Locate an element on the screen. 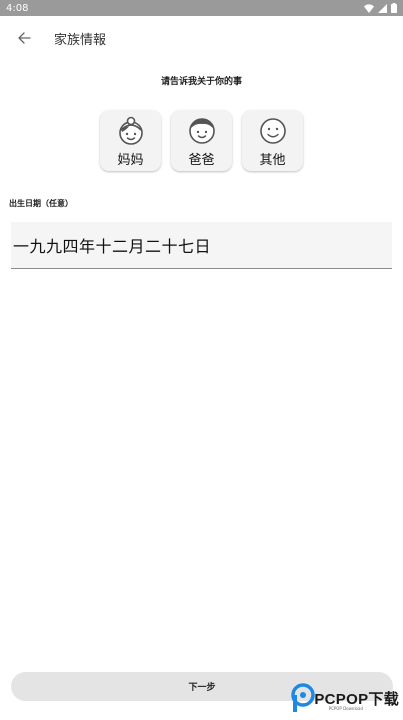 Image resolution: width=403 pixels, height=720 pixels. choice-mom-label: 妈妈 is located at coordinates (130, 160).